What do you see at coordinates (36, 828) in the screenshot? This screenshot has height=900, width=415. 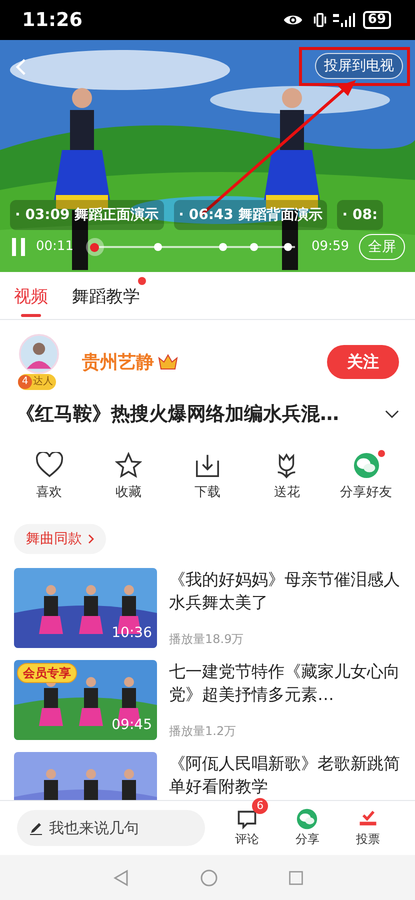 I see `pencil-icon` at bounding box center [36, 828].